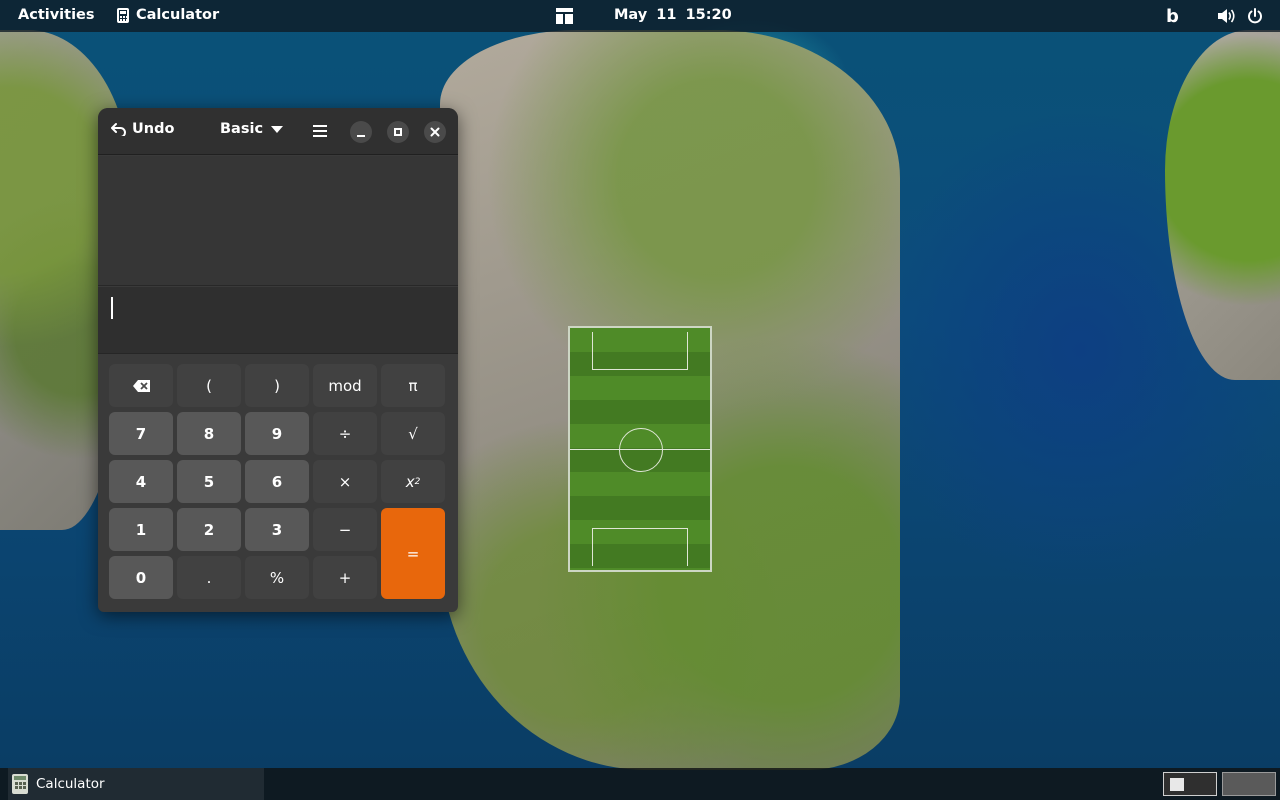 The width and height of the screenshot is (1280, 800). What do you see at coordinates (413, 385) in the screenshot?
I see `pi-key: π` at bounding box center [413, 385].